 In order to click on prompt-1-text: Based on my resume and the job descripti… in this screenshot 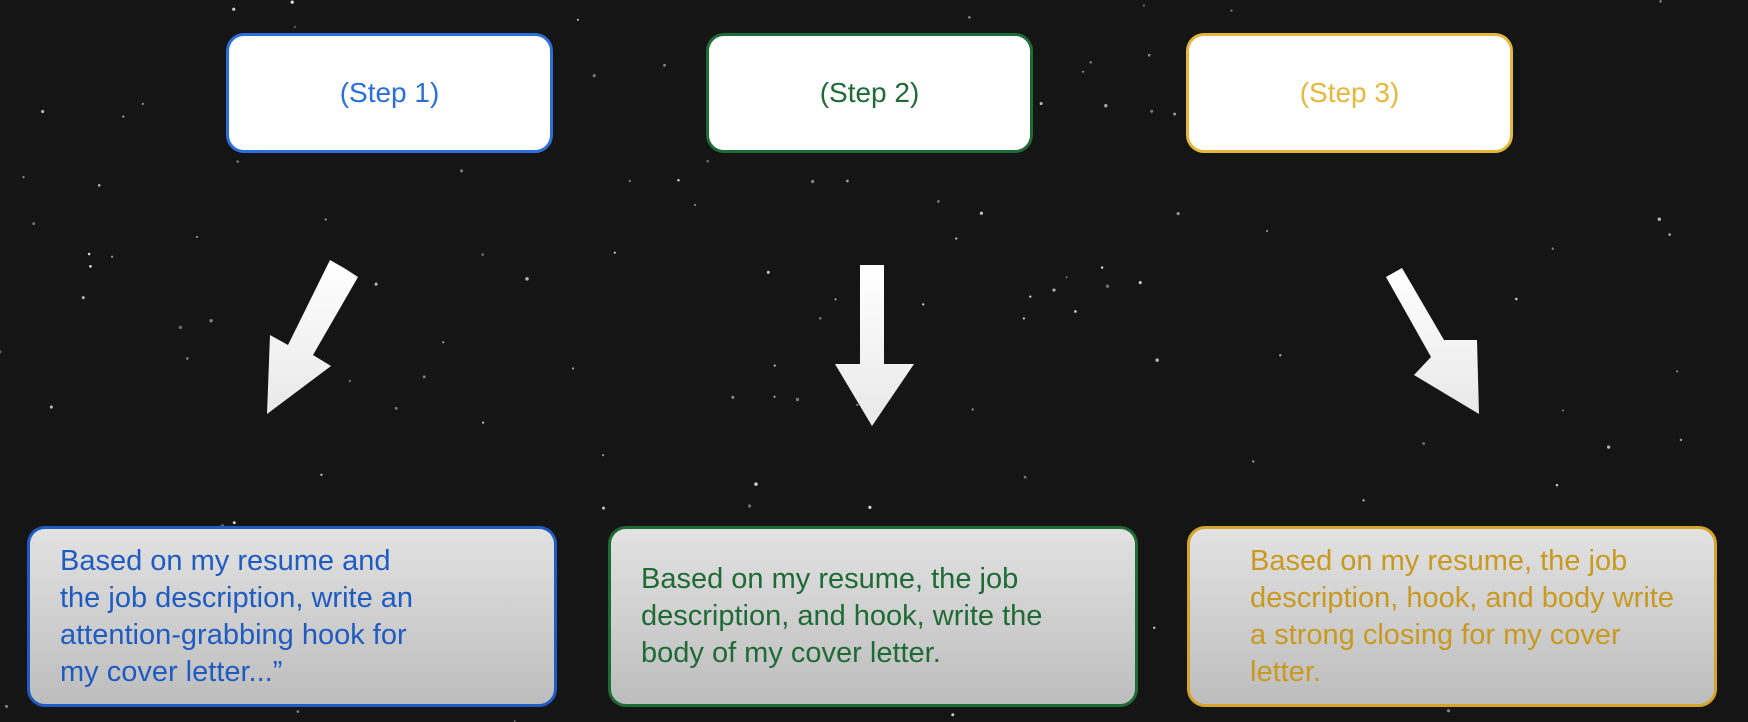, I will do `click(237, 616)`.